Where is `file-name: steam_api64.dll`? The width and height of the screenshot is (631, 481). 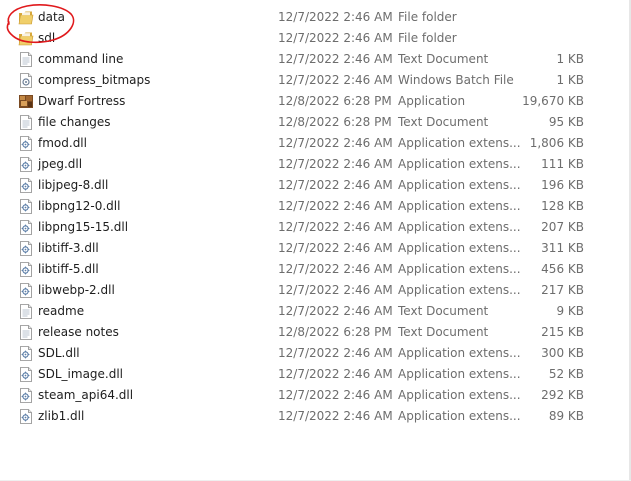 file-name: steam_api64.dll is located at coordinates (86, 395).